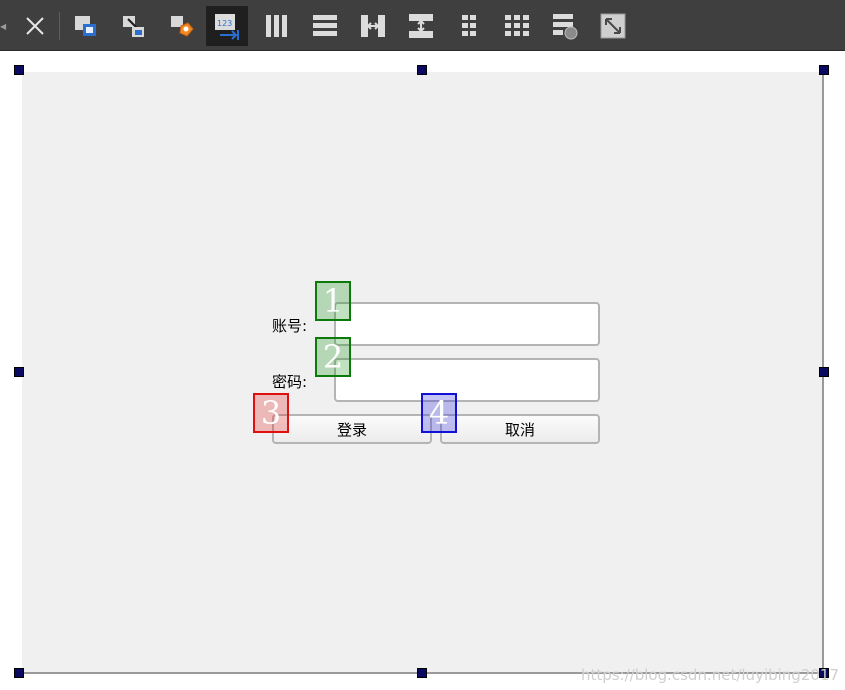  What do you see at coordinates (520, 429) in the screenshot?
I see `cancel-button: 取消` at bounding box center [520, 429].